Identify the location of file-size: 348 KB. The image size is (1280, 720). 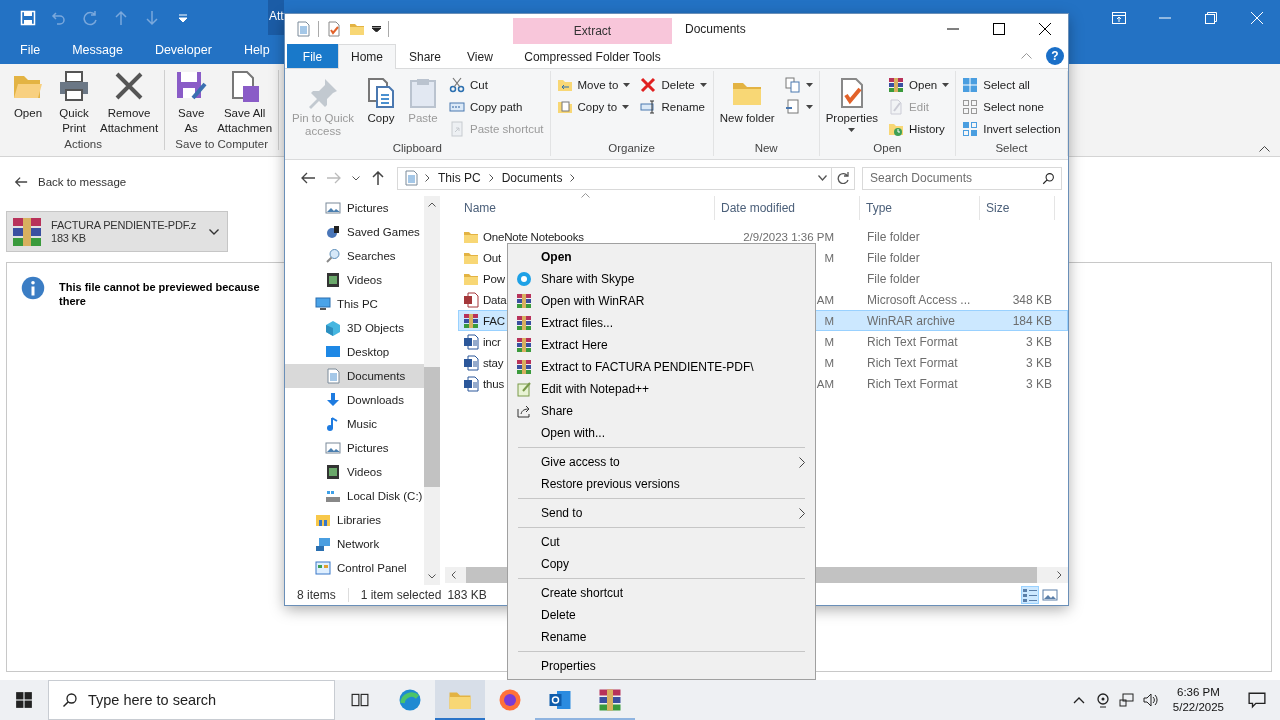
(1032, 299).